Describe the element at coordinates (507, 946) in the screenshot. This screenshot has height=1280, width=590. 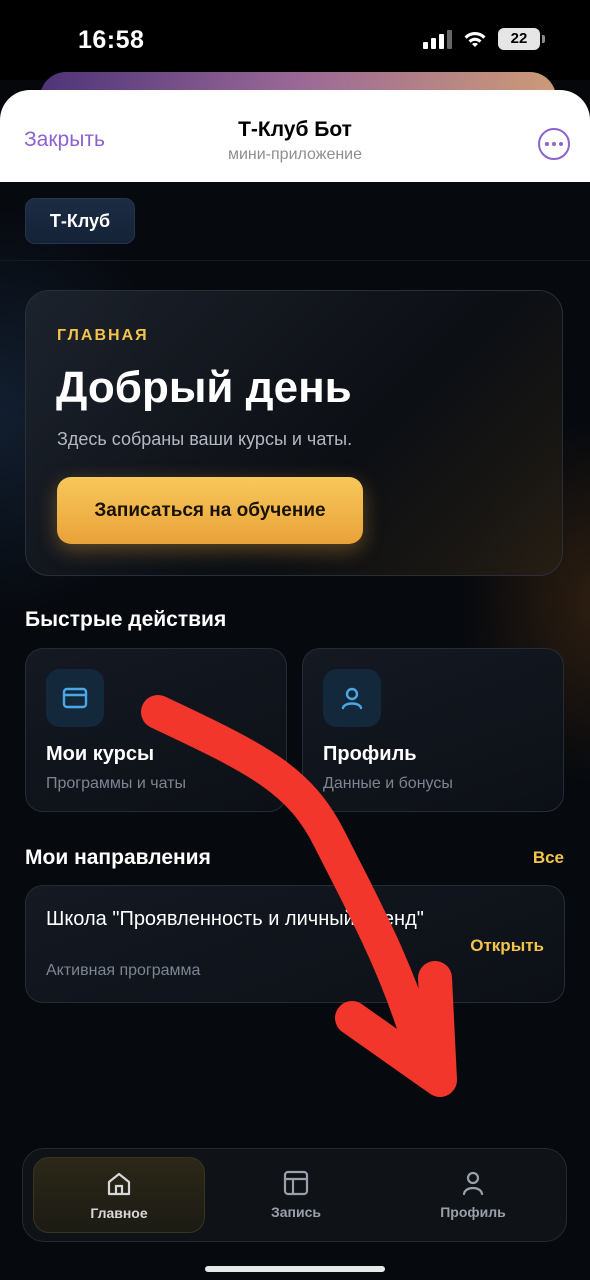
I see `open-direction-button: Открыть` at that location.